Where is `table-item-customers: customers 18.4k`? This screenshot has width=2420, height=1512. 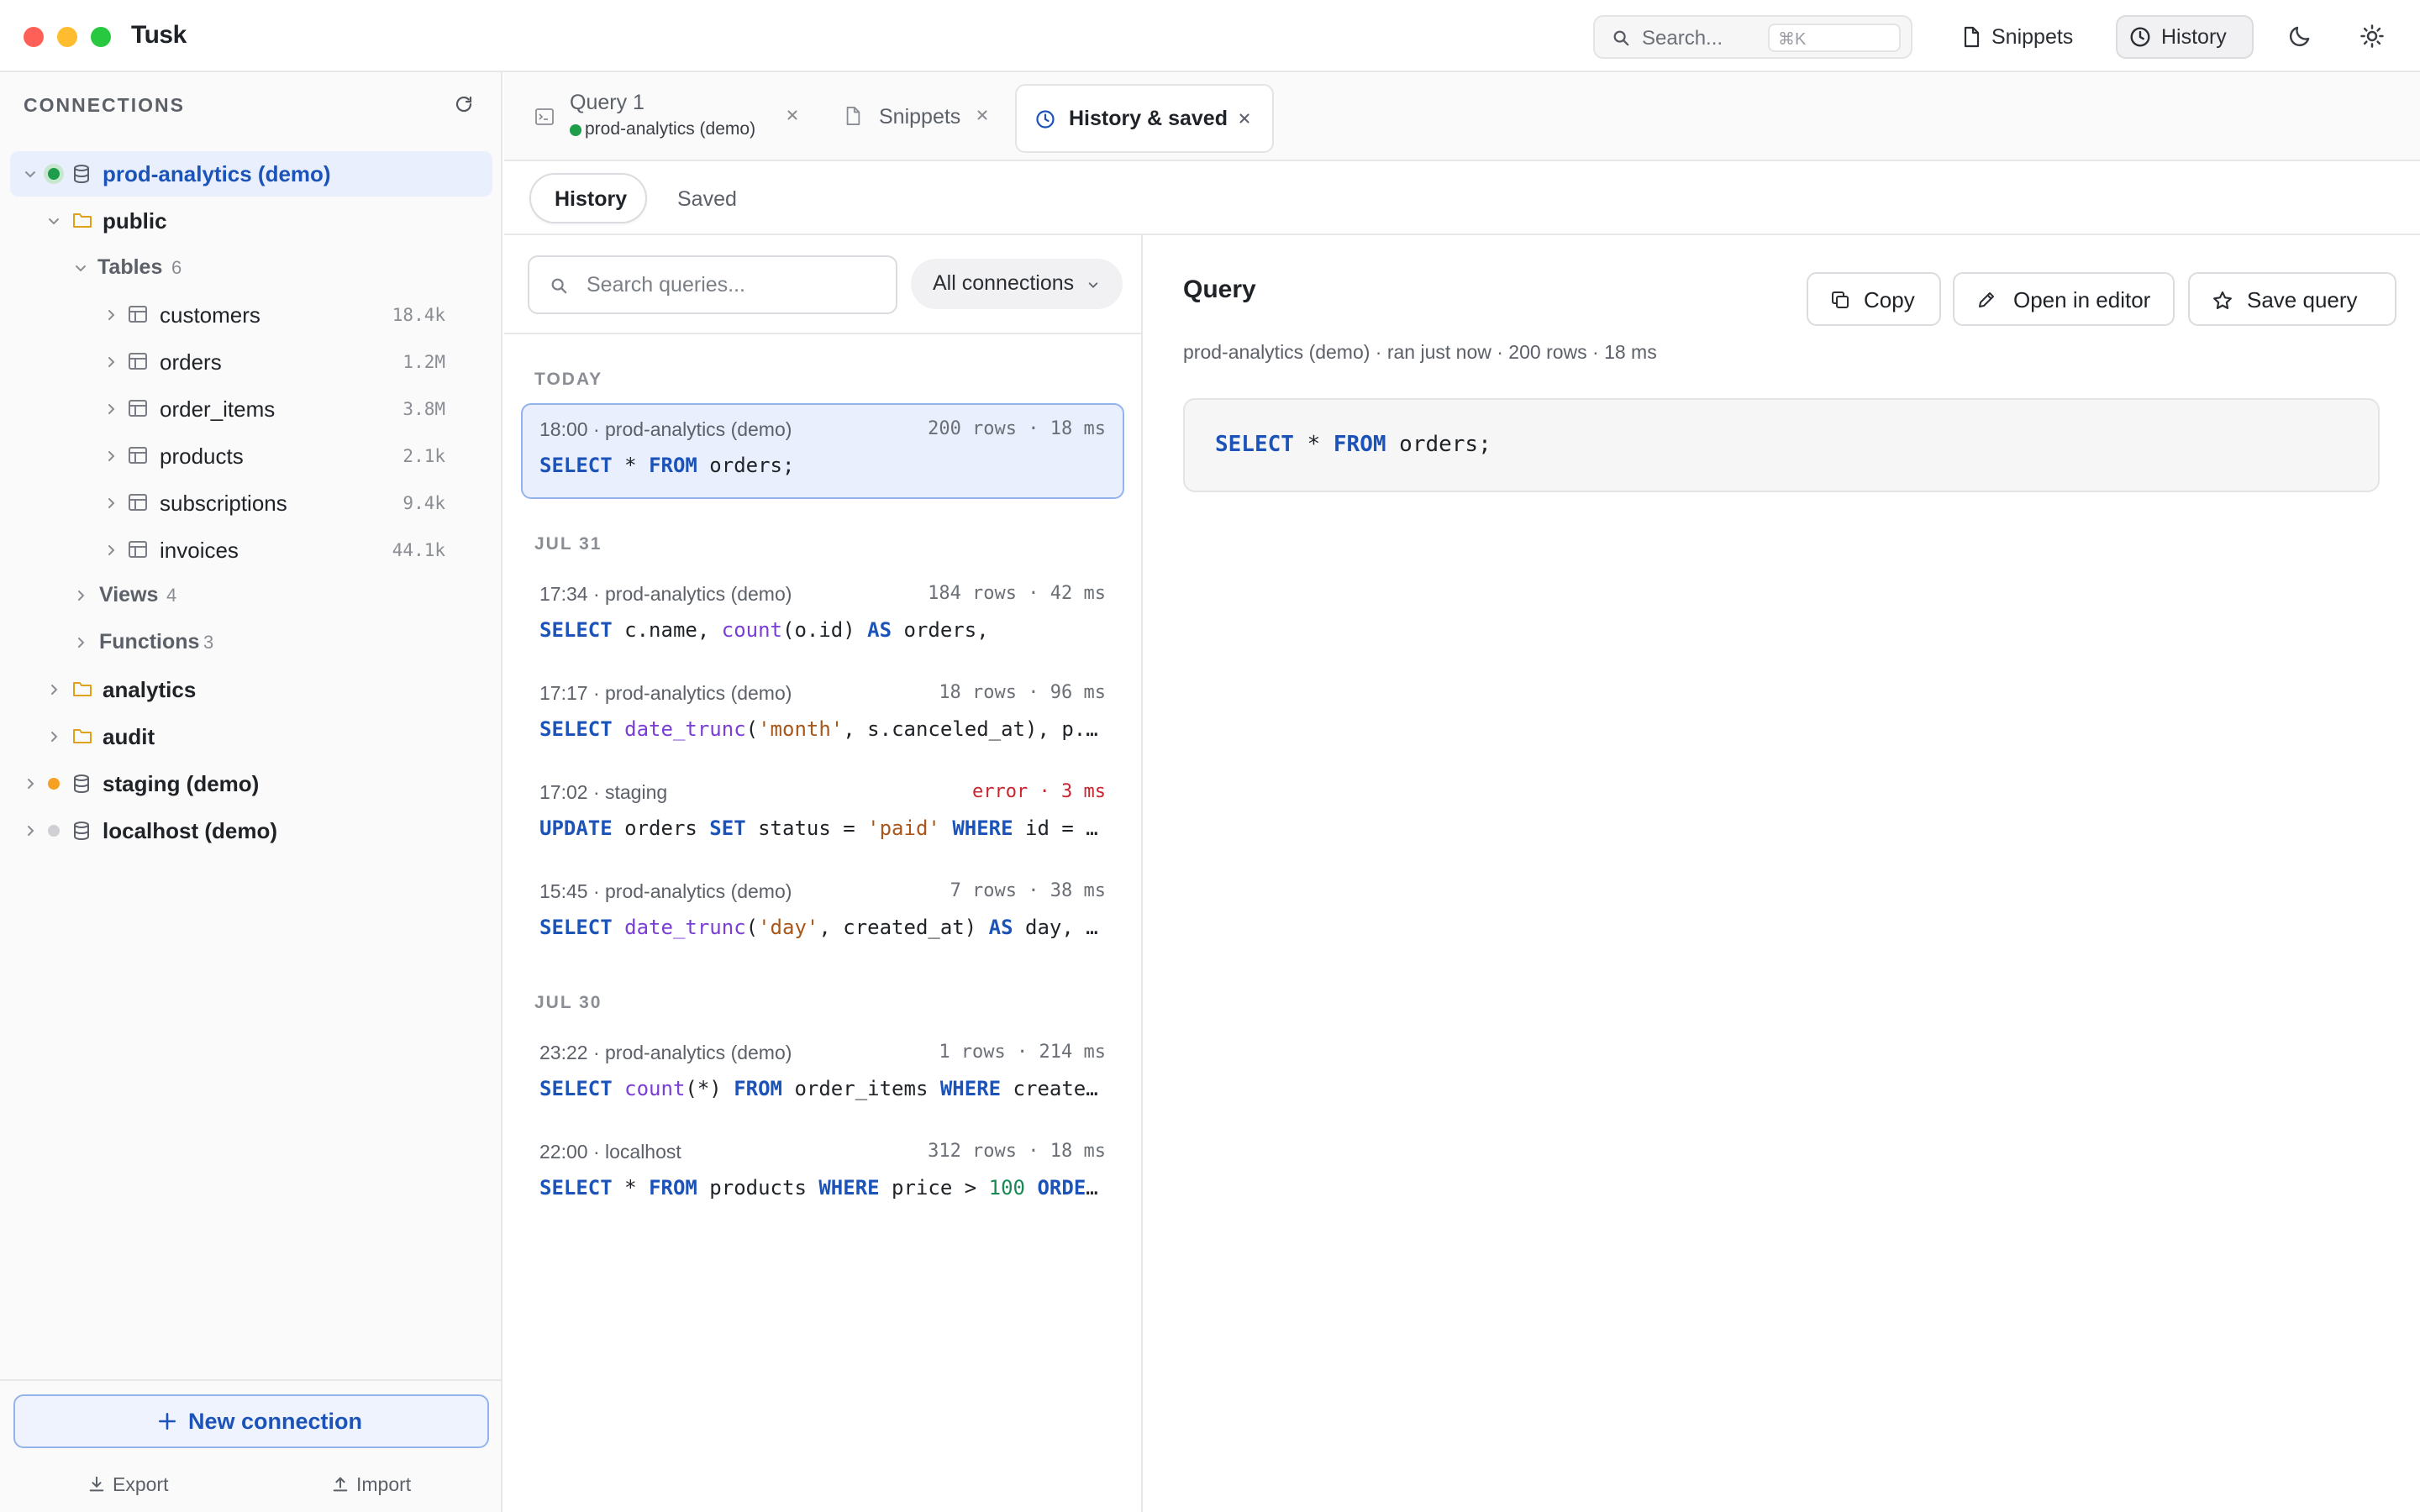 table-item-customers: customers 18.4k is located at coordinates (251, 315).